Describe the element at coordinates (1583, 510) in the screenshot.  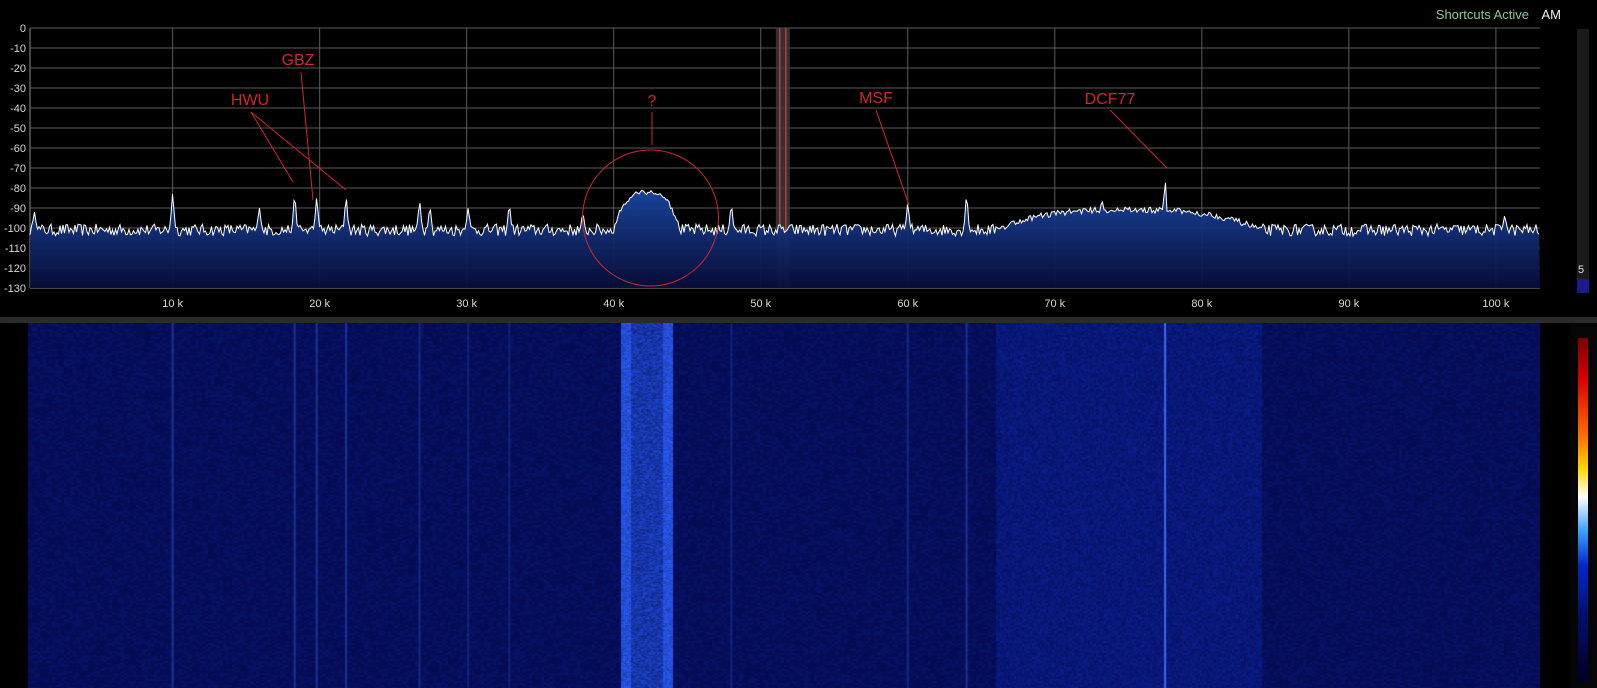
I see `waterfall-color-scale` at that location.